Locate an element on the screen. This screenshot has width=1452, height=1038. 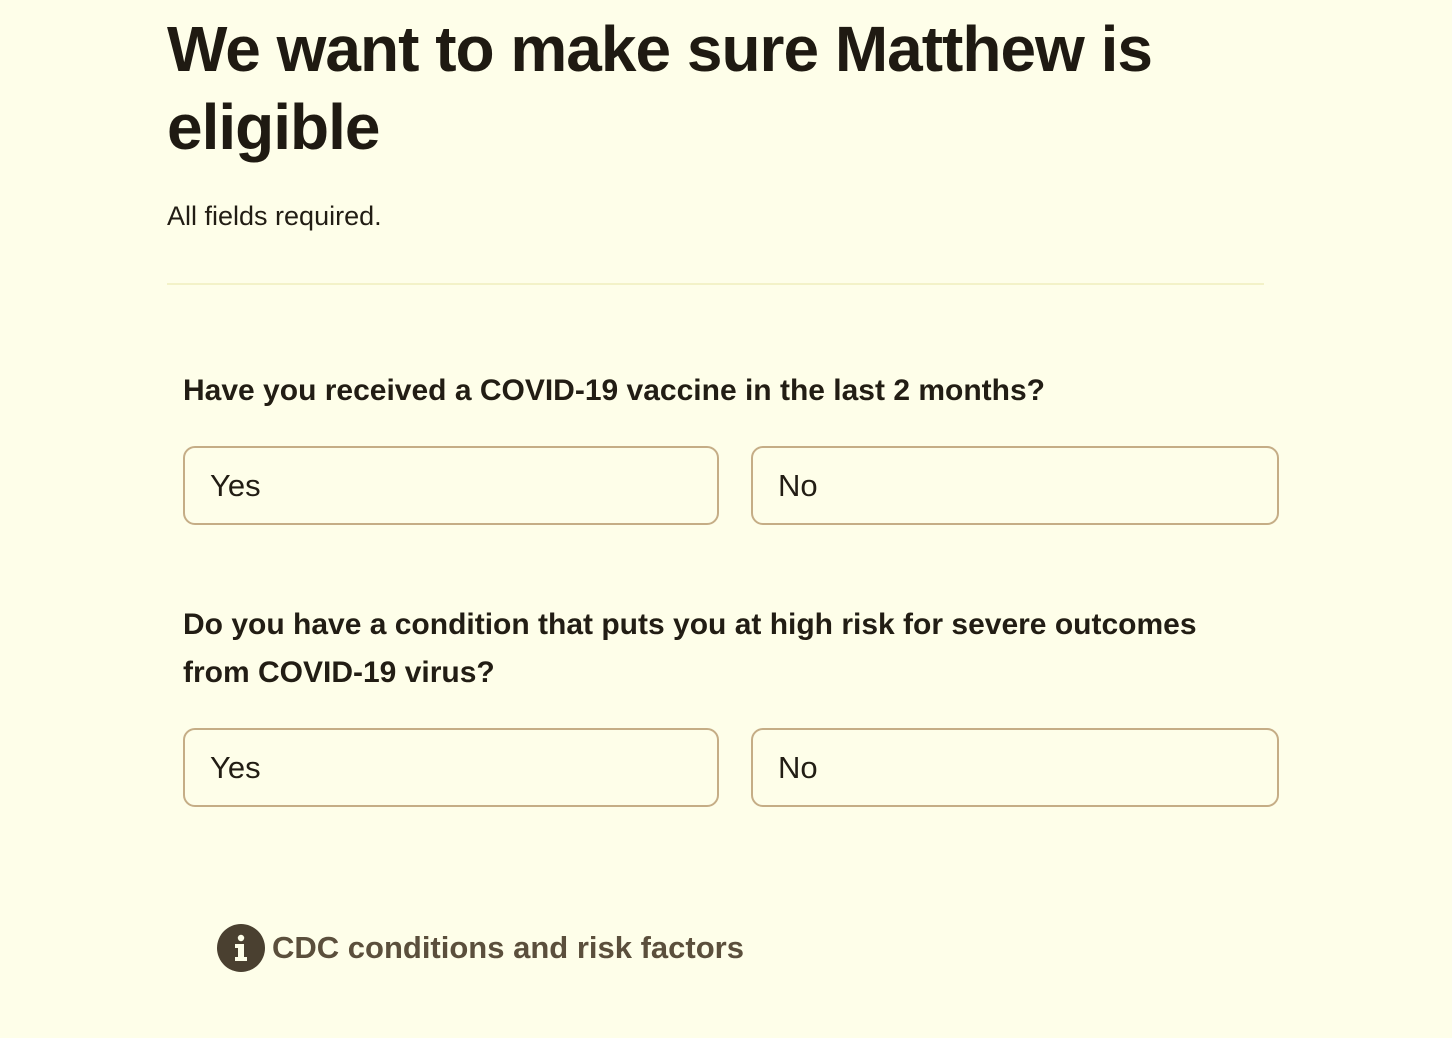
recent-vaccine-no-option: No is located at coordinates (1015, 485).